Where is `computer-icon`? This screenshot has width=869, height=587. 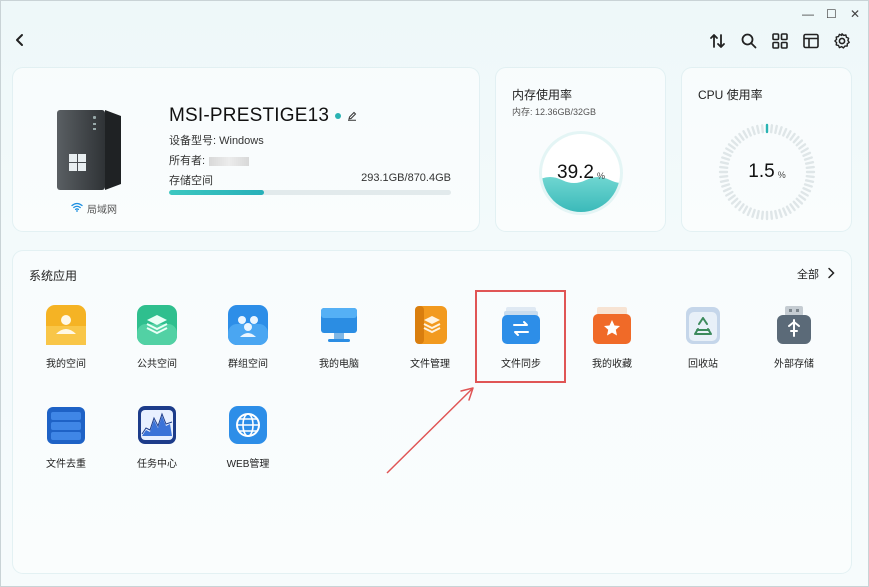 computer-icon is located at coordinates (339, 325).